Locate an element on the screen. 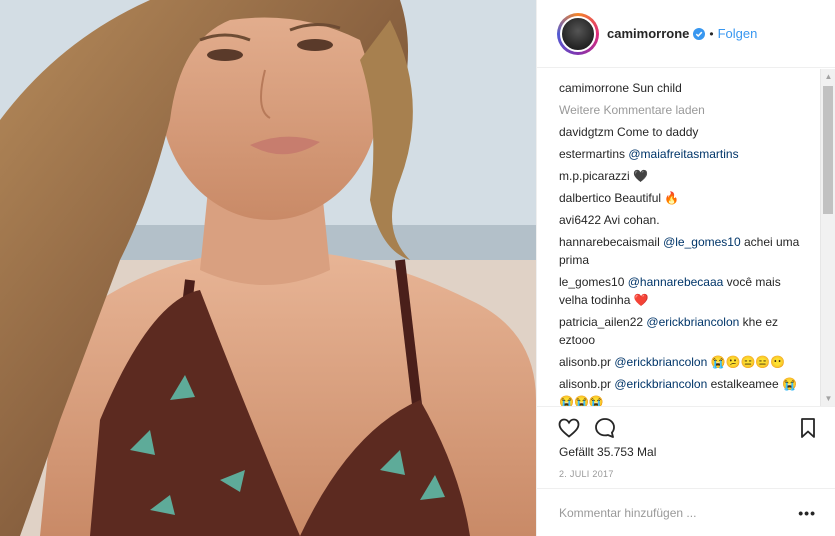 This screenshot has width=835, height=536. comment-username: avi6422 is located at coordinates (580, 220).